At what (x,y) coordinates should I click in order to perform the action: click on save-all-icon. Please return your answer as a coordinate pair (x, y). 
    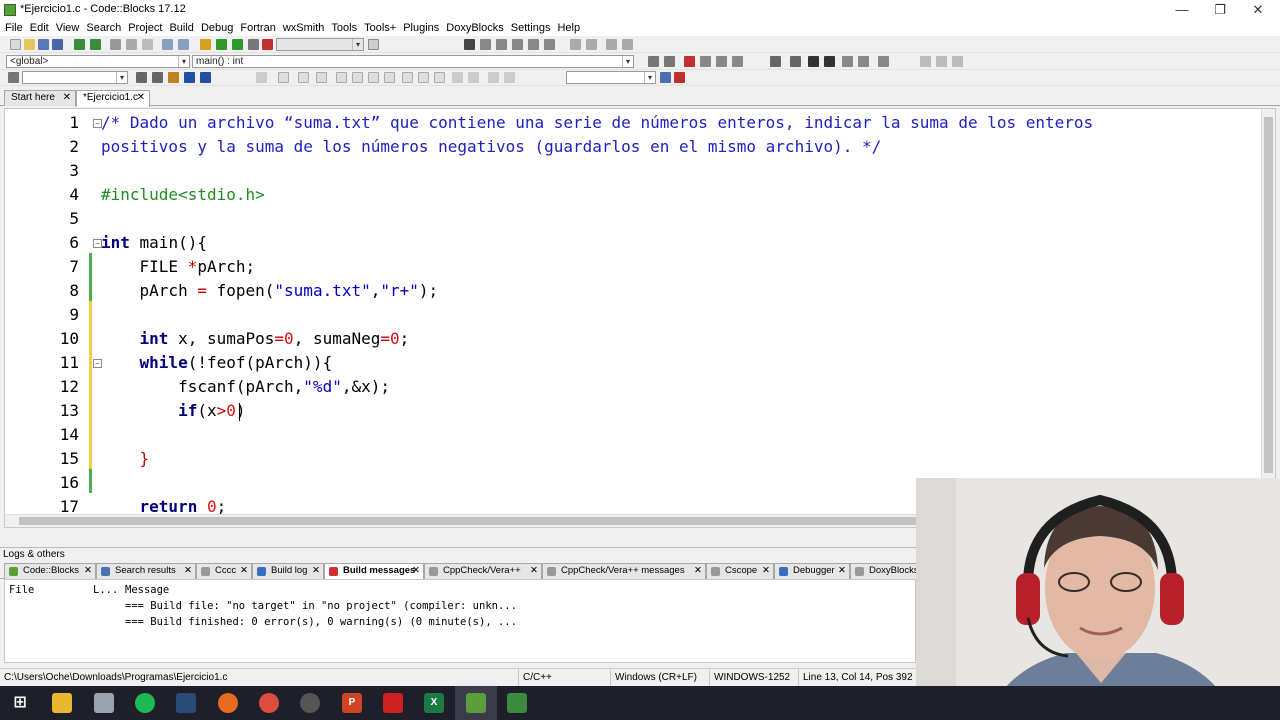
    Looking at the image, I should click on (57, 44).